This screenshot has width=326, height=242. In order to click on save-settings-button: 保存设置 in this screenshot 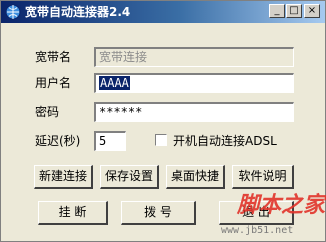, I will do `click(129, 177)`.